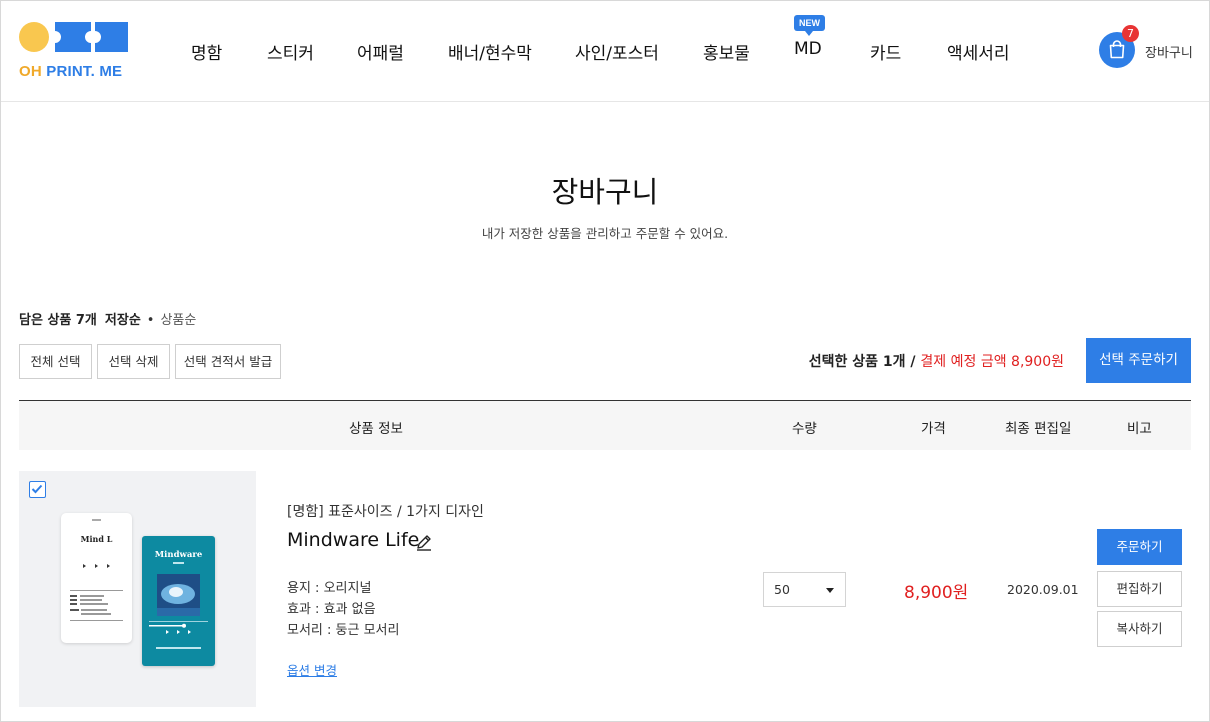  Describe the element at coordinates (864, 362) in the screenshot. I see `selection-count: 선택한 상품 1개 /` at that location.